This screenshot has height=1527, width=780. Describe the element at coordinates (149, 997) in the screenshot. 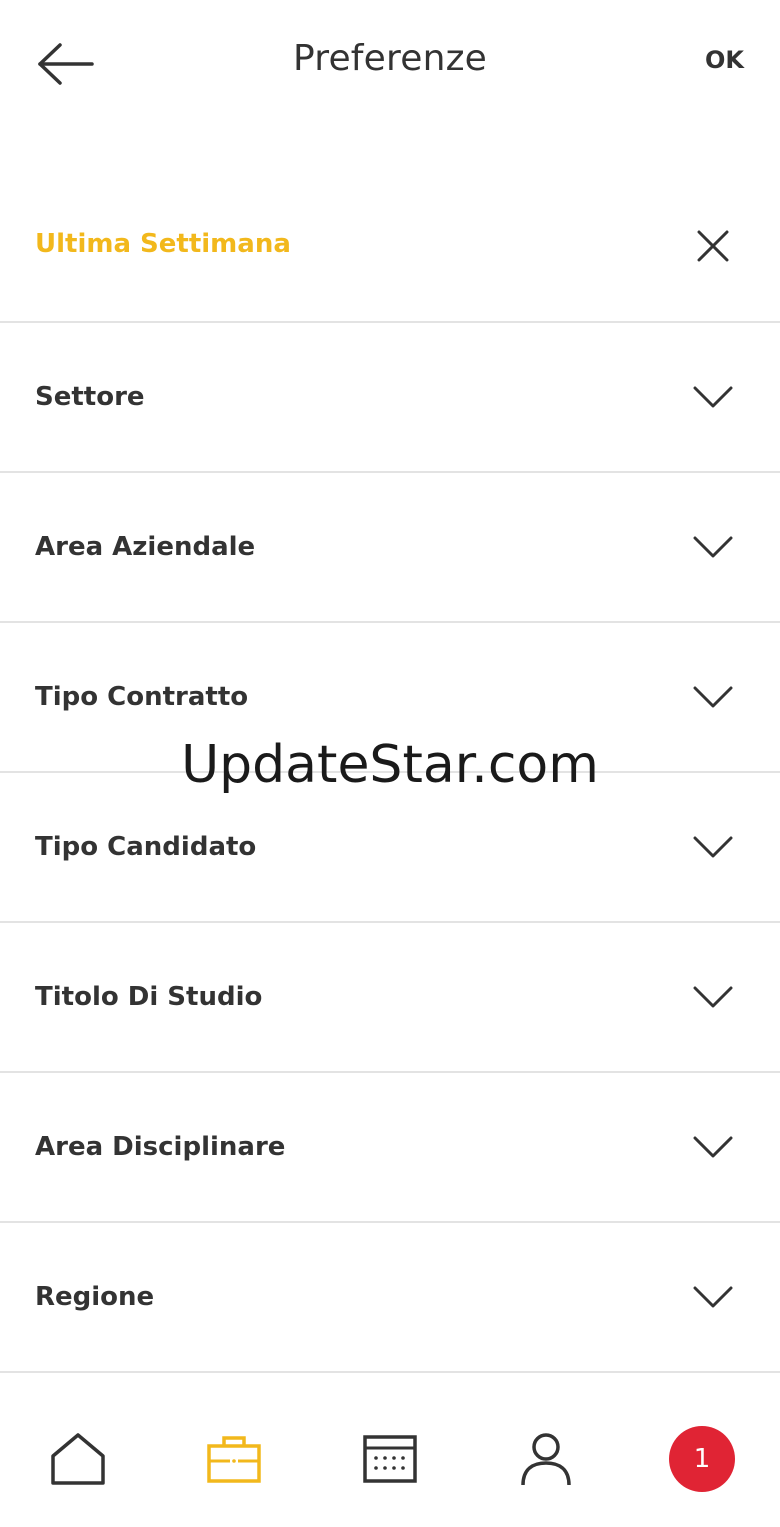

I see `filter-label: Titolo Di Studio` at that location.